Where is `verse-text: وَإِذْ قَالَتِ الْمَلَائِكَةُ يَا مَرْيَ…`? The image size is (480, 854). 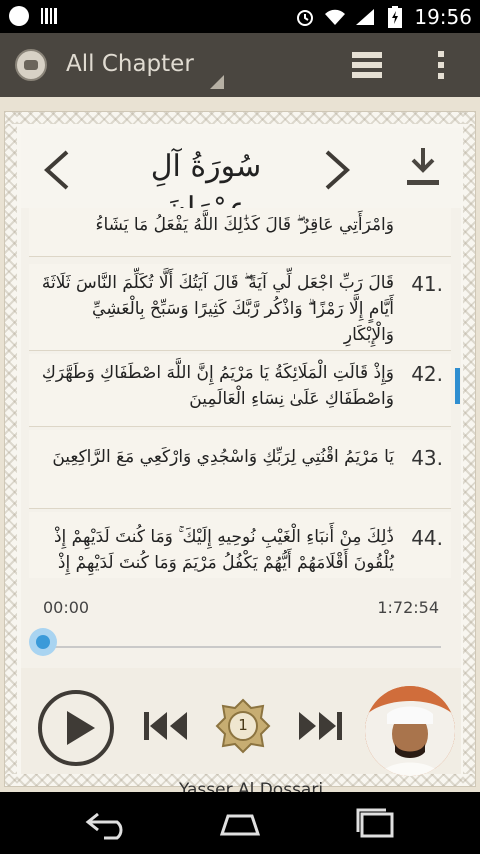 verse-text: وَإِذْ قَالَتِ الْمَلَائِكَةُ يَا مَرْيَ… is located at coordinates (217, 386).